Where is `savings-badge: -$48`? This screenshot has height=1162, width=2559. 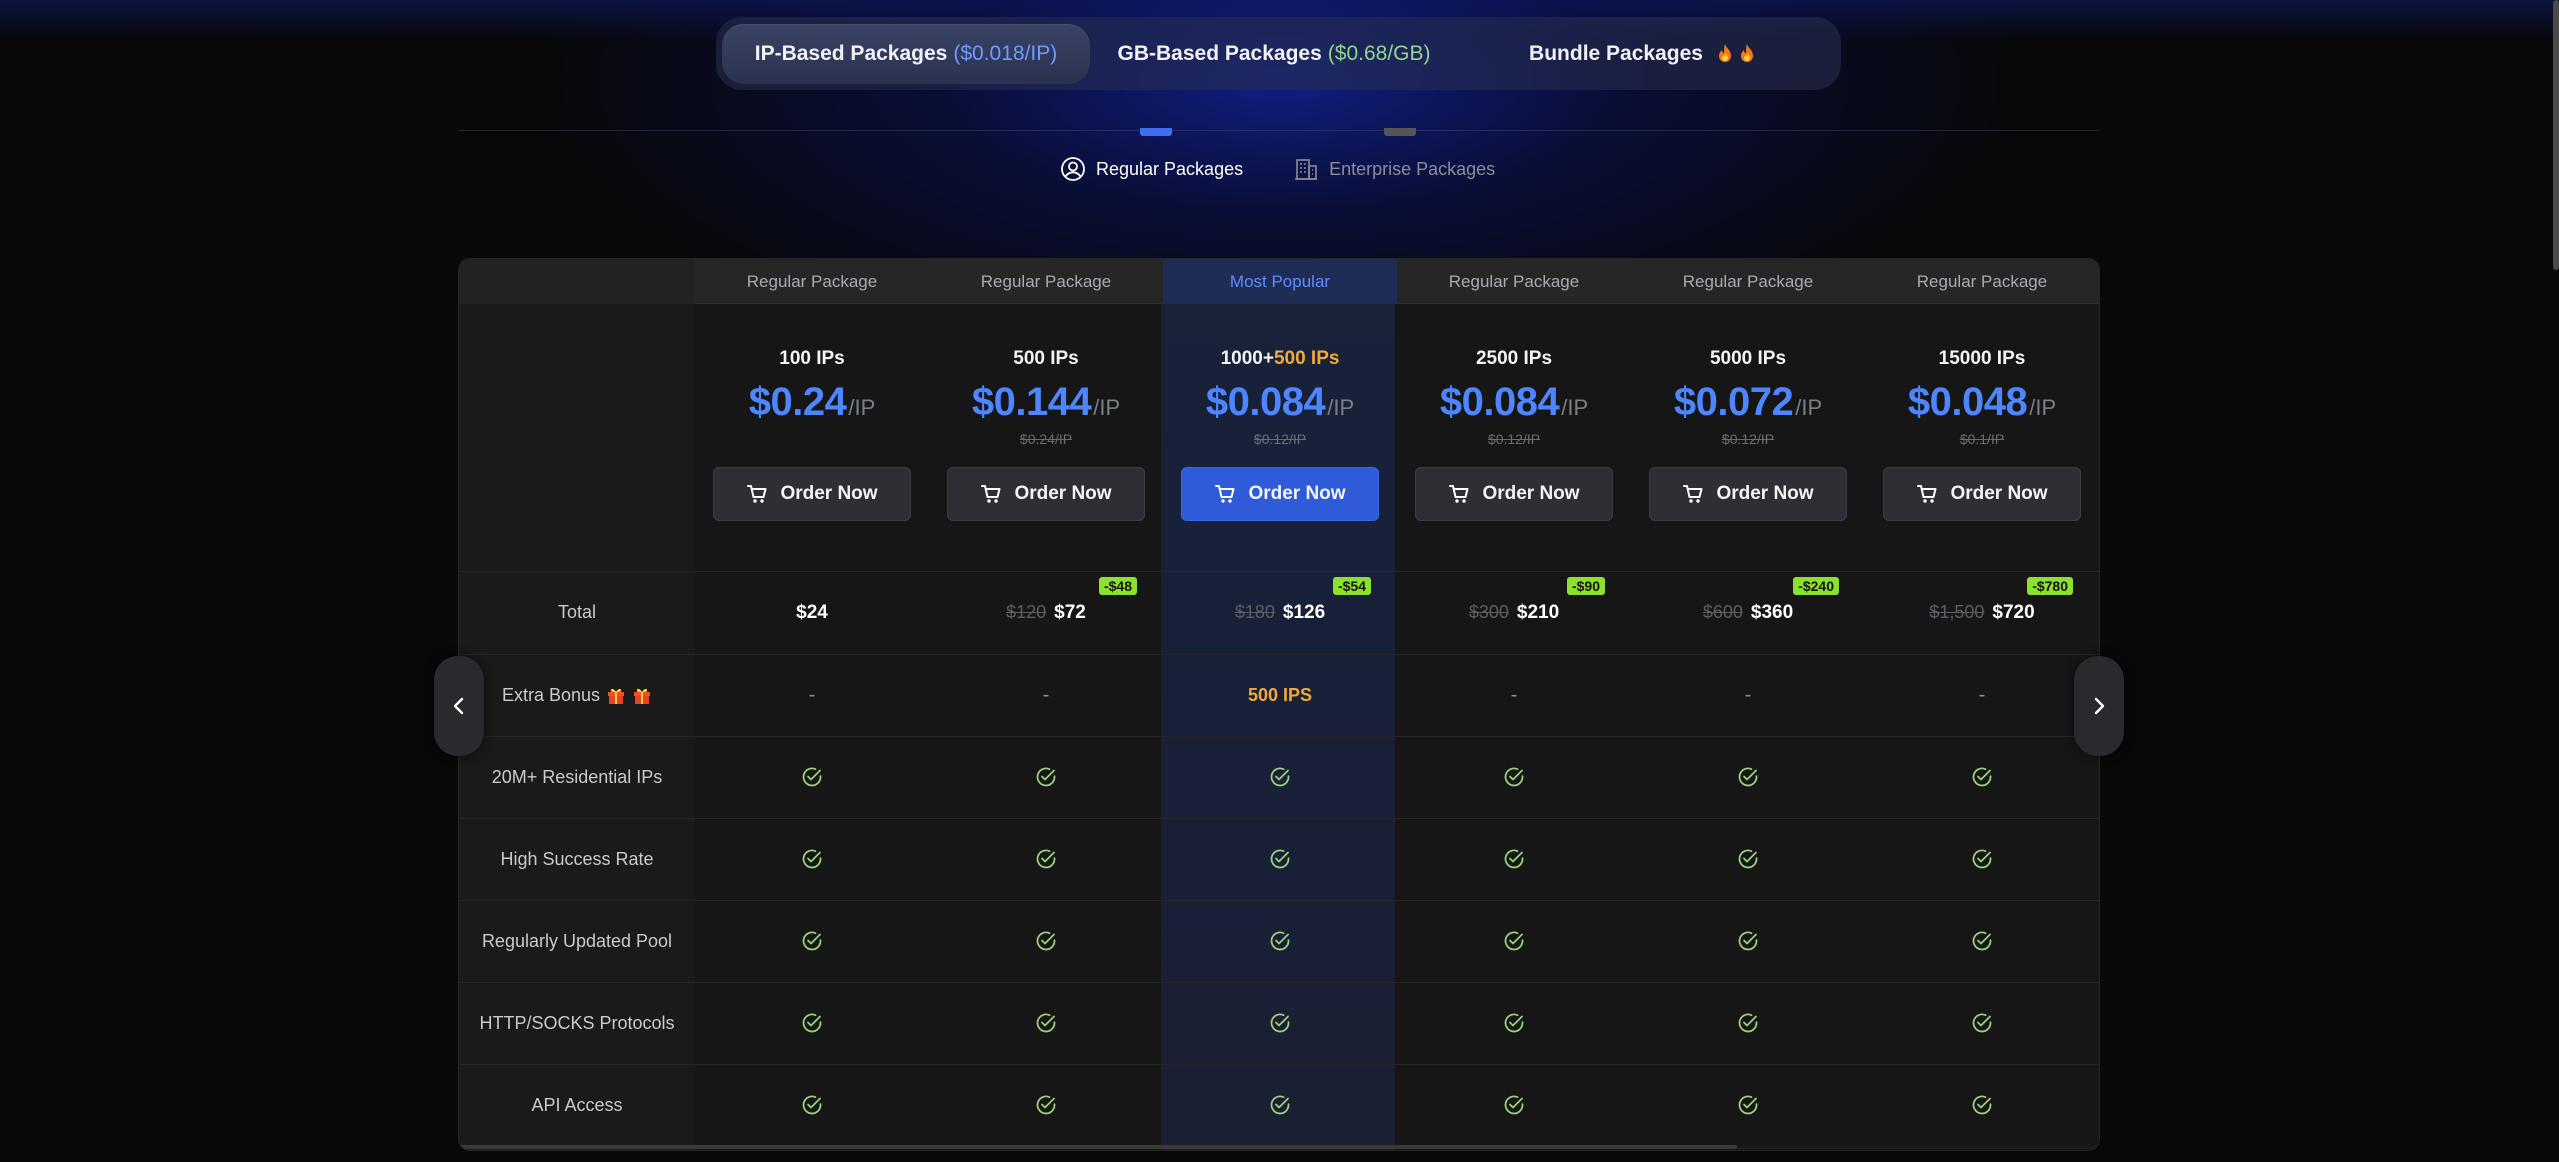 savings-badge: -$48 is located at coordinates (1117, 586).